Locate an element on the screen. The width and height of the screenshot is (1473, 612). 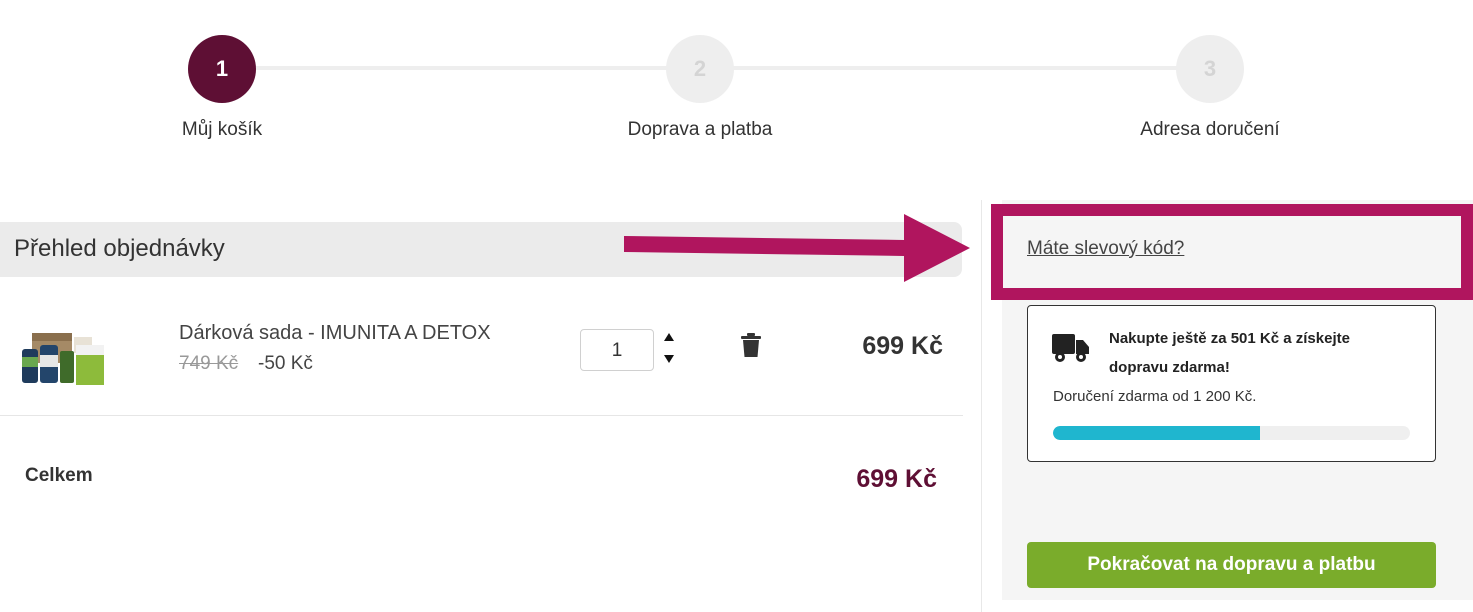
product-image is located at coordinates (63, 357).